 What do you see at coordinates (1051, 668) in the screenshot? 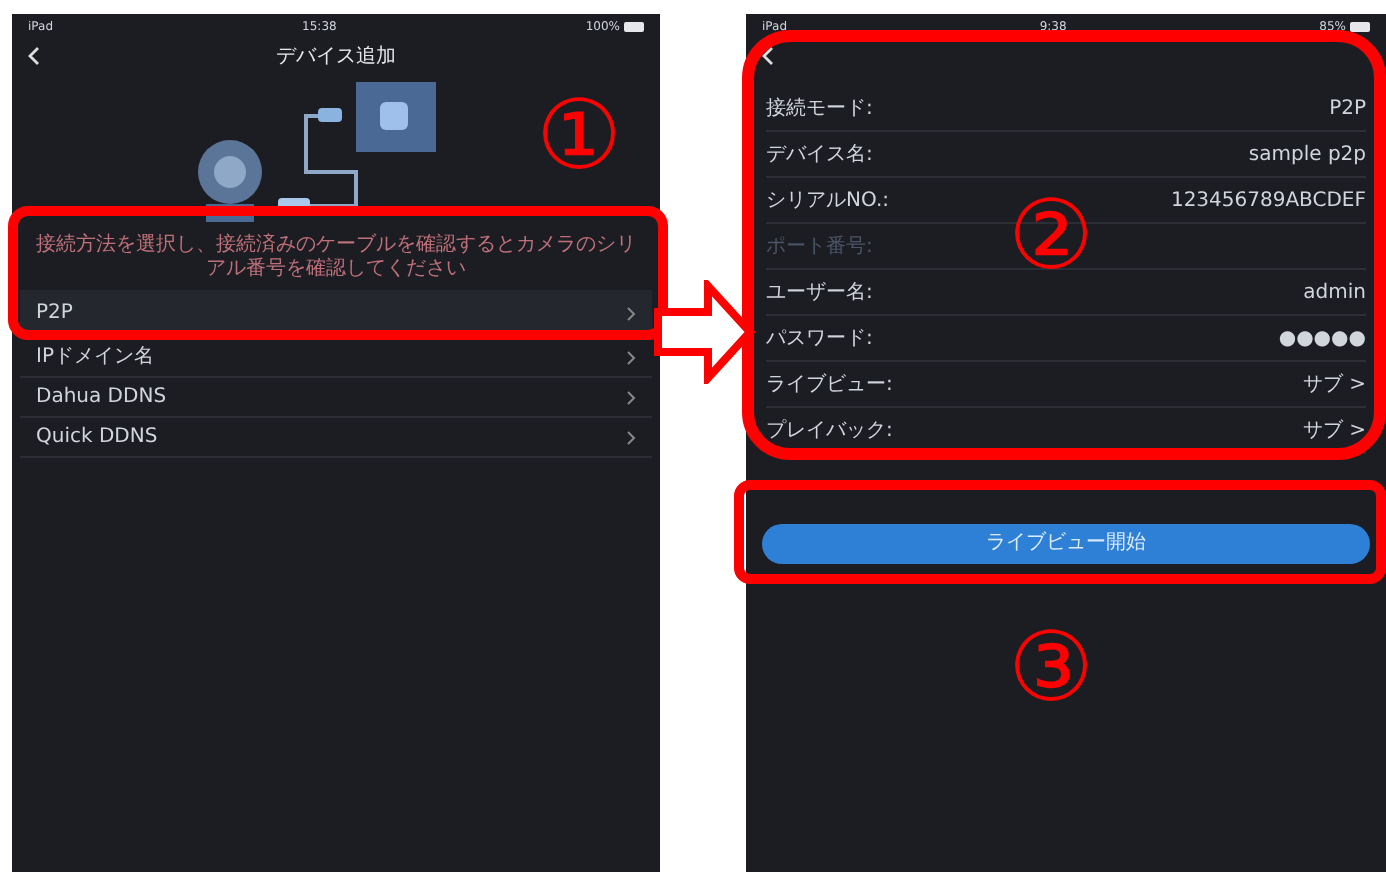
I see `step-number: ③` at bounding box center [1051, 668].